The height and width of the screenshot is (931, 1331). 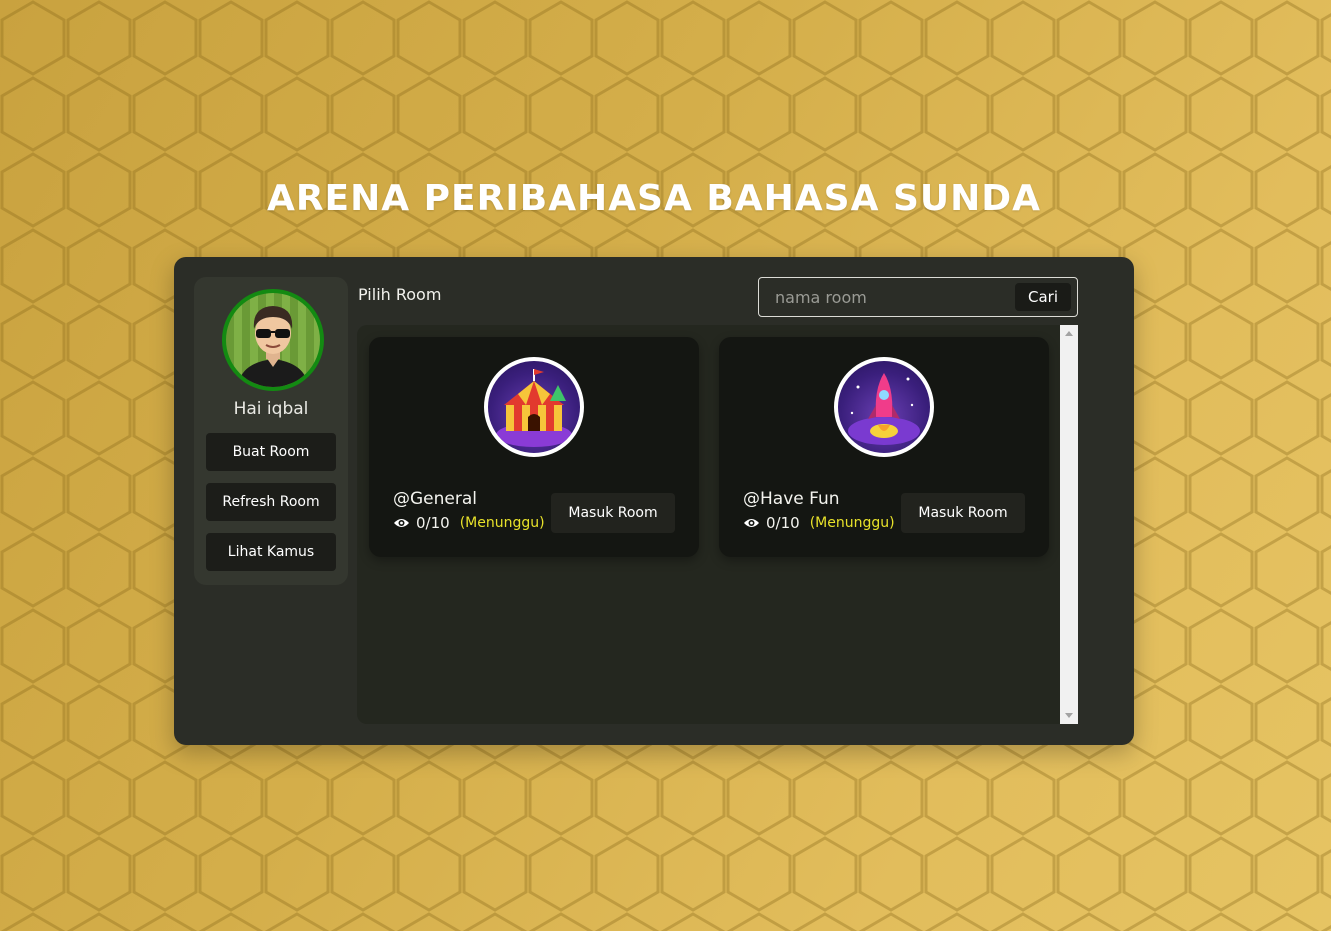 I want to click on rooms-heading: Pilih Room, so click(x=400, y=294).